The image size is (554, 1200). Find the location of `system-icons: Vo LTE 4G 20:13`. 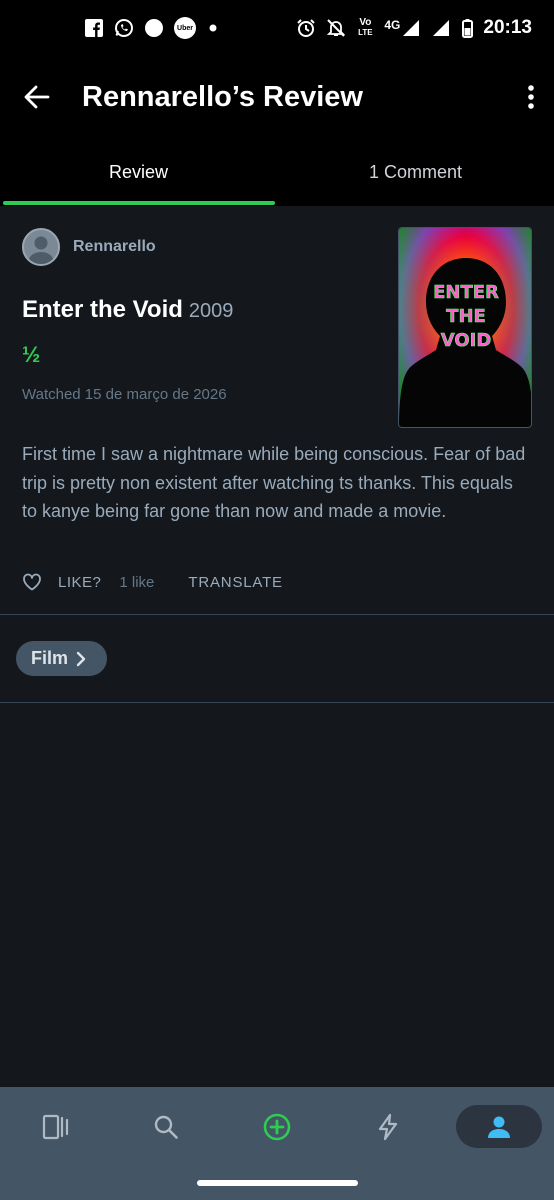

system-icons: Vo LTE 4G 20:13 is located at coordinates (414, 28).